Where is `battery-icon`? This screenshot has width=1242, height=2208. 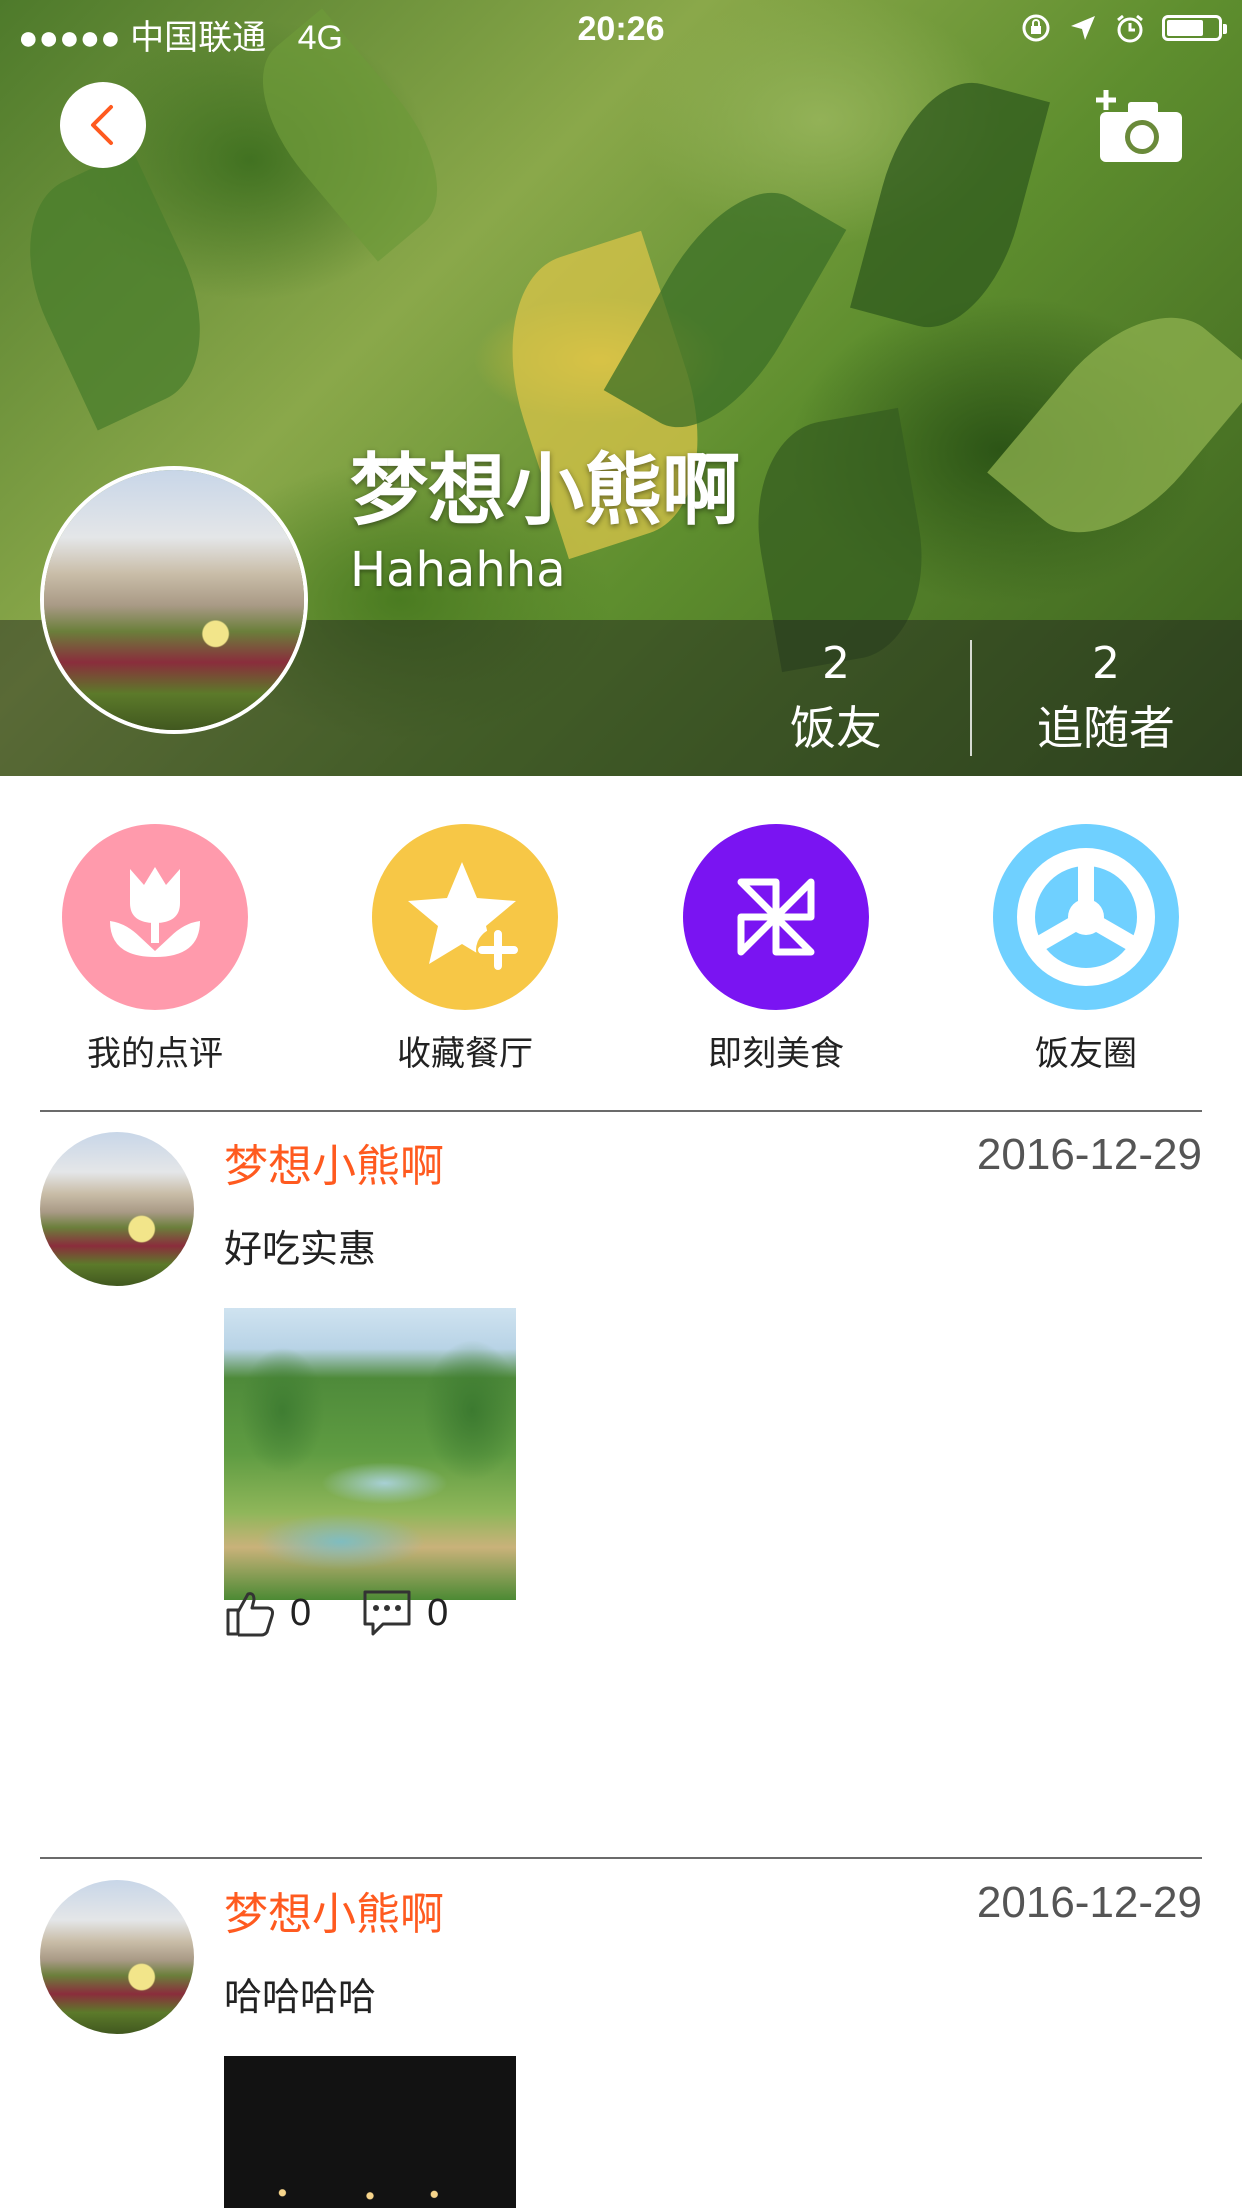
battery-icon is located at coordinates (1194, 28).